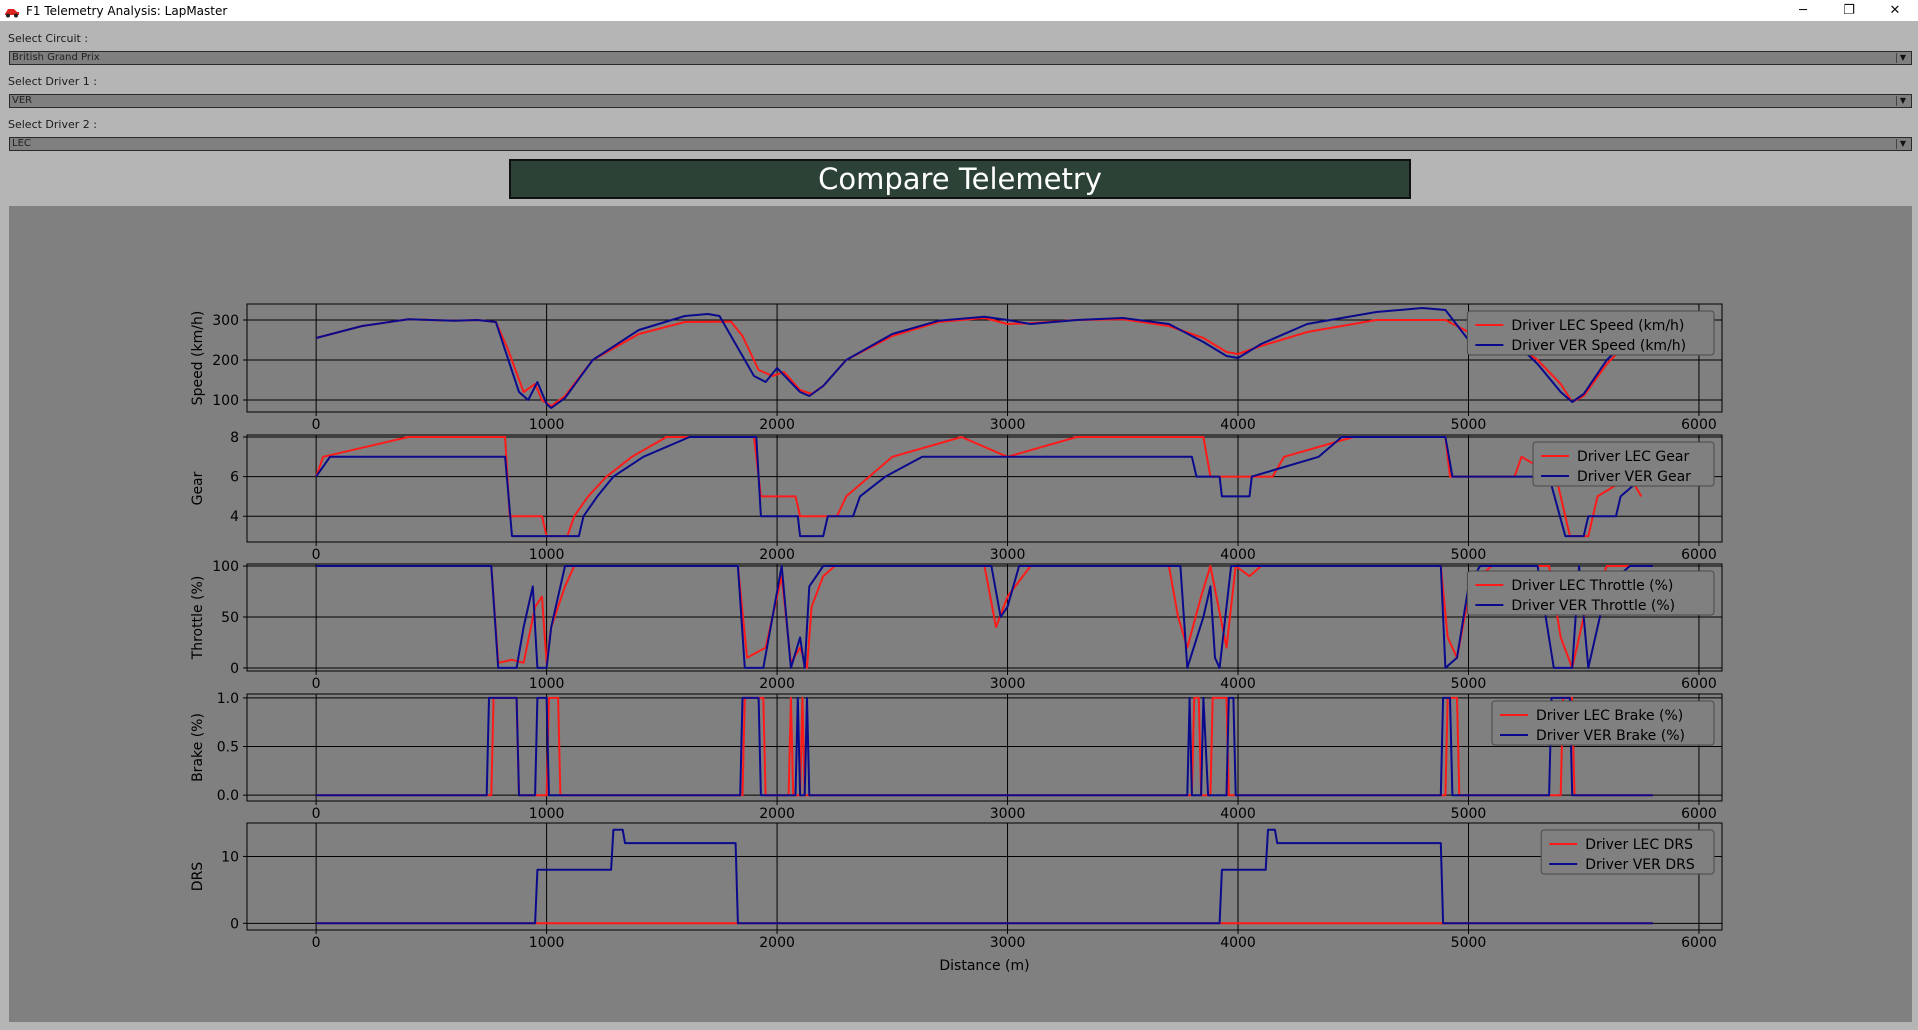 Image resolution: width=1918 pixels, height=1030 pixels. What do you see at coordinates (1639, 845) in the screenshot?
I see `legend-label: Driver LEC DRS` at bounding box center [1639, 845].